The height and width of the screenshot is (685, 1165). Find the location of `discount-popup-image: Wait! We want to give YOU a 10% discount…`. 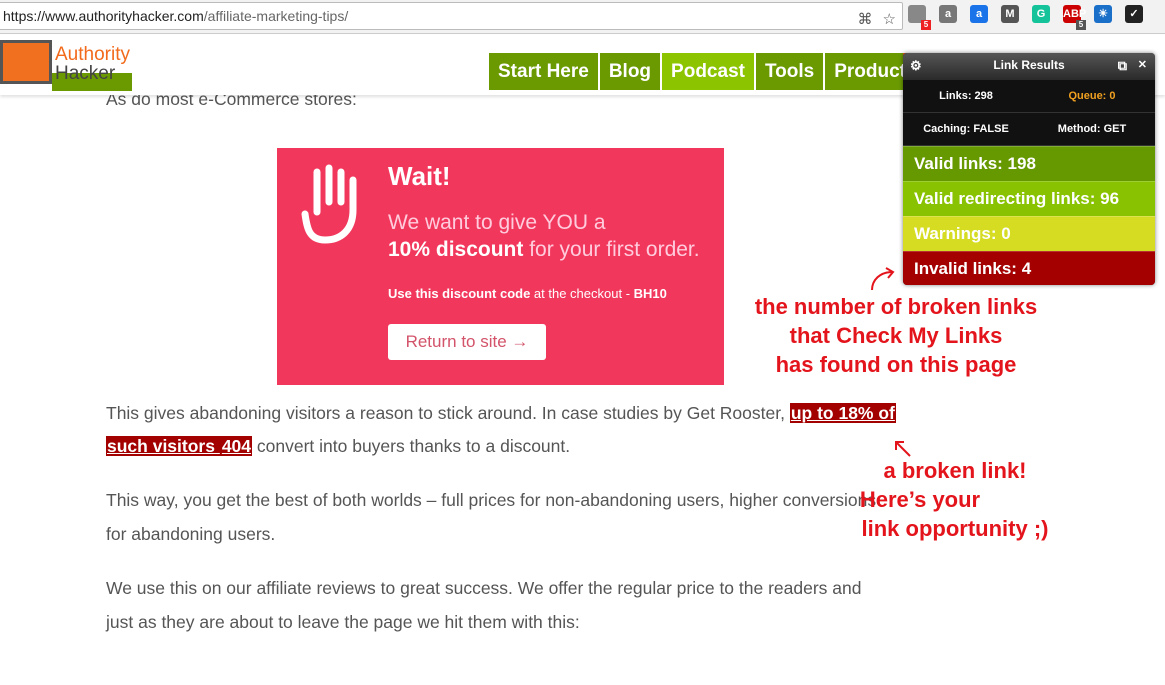

discount-popup-image: Wait! We want to give YOU a 10% discount… is located at coordinates (500, 266).